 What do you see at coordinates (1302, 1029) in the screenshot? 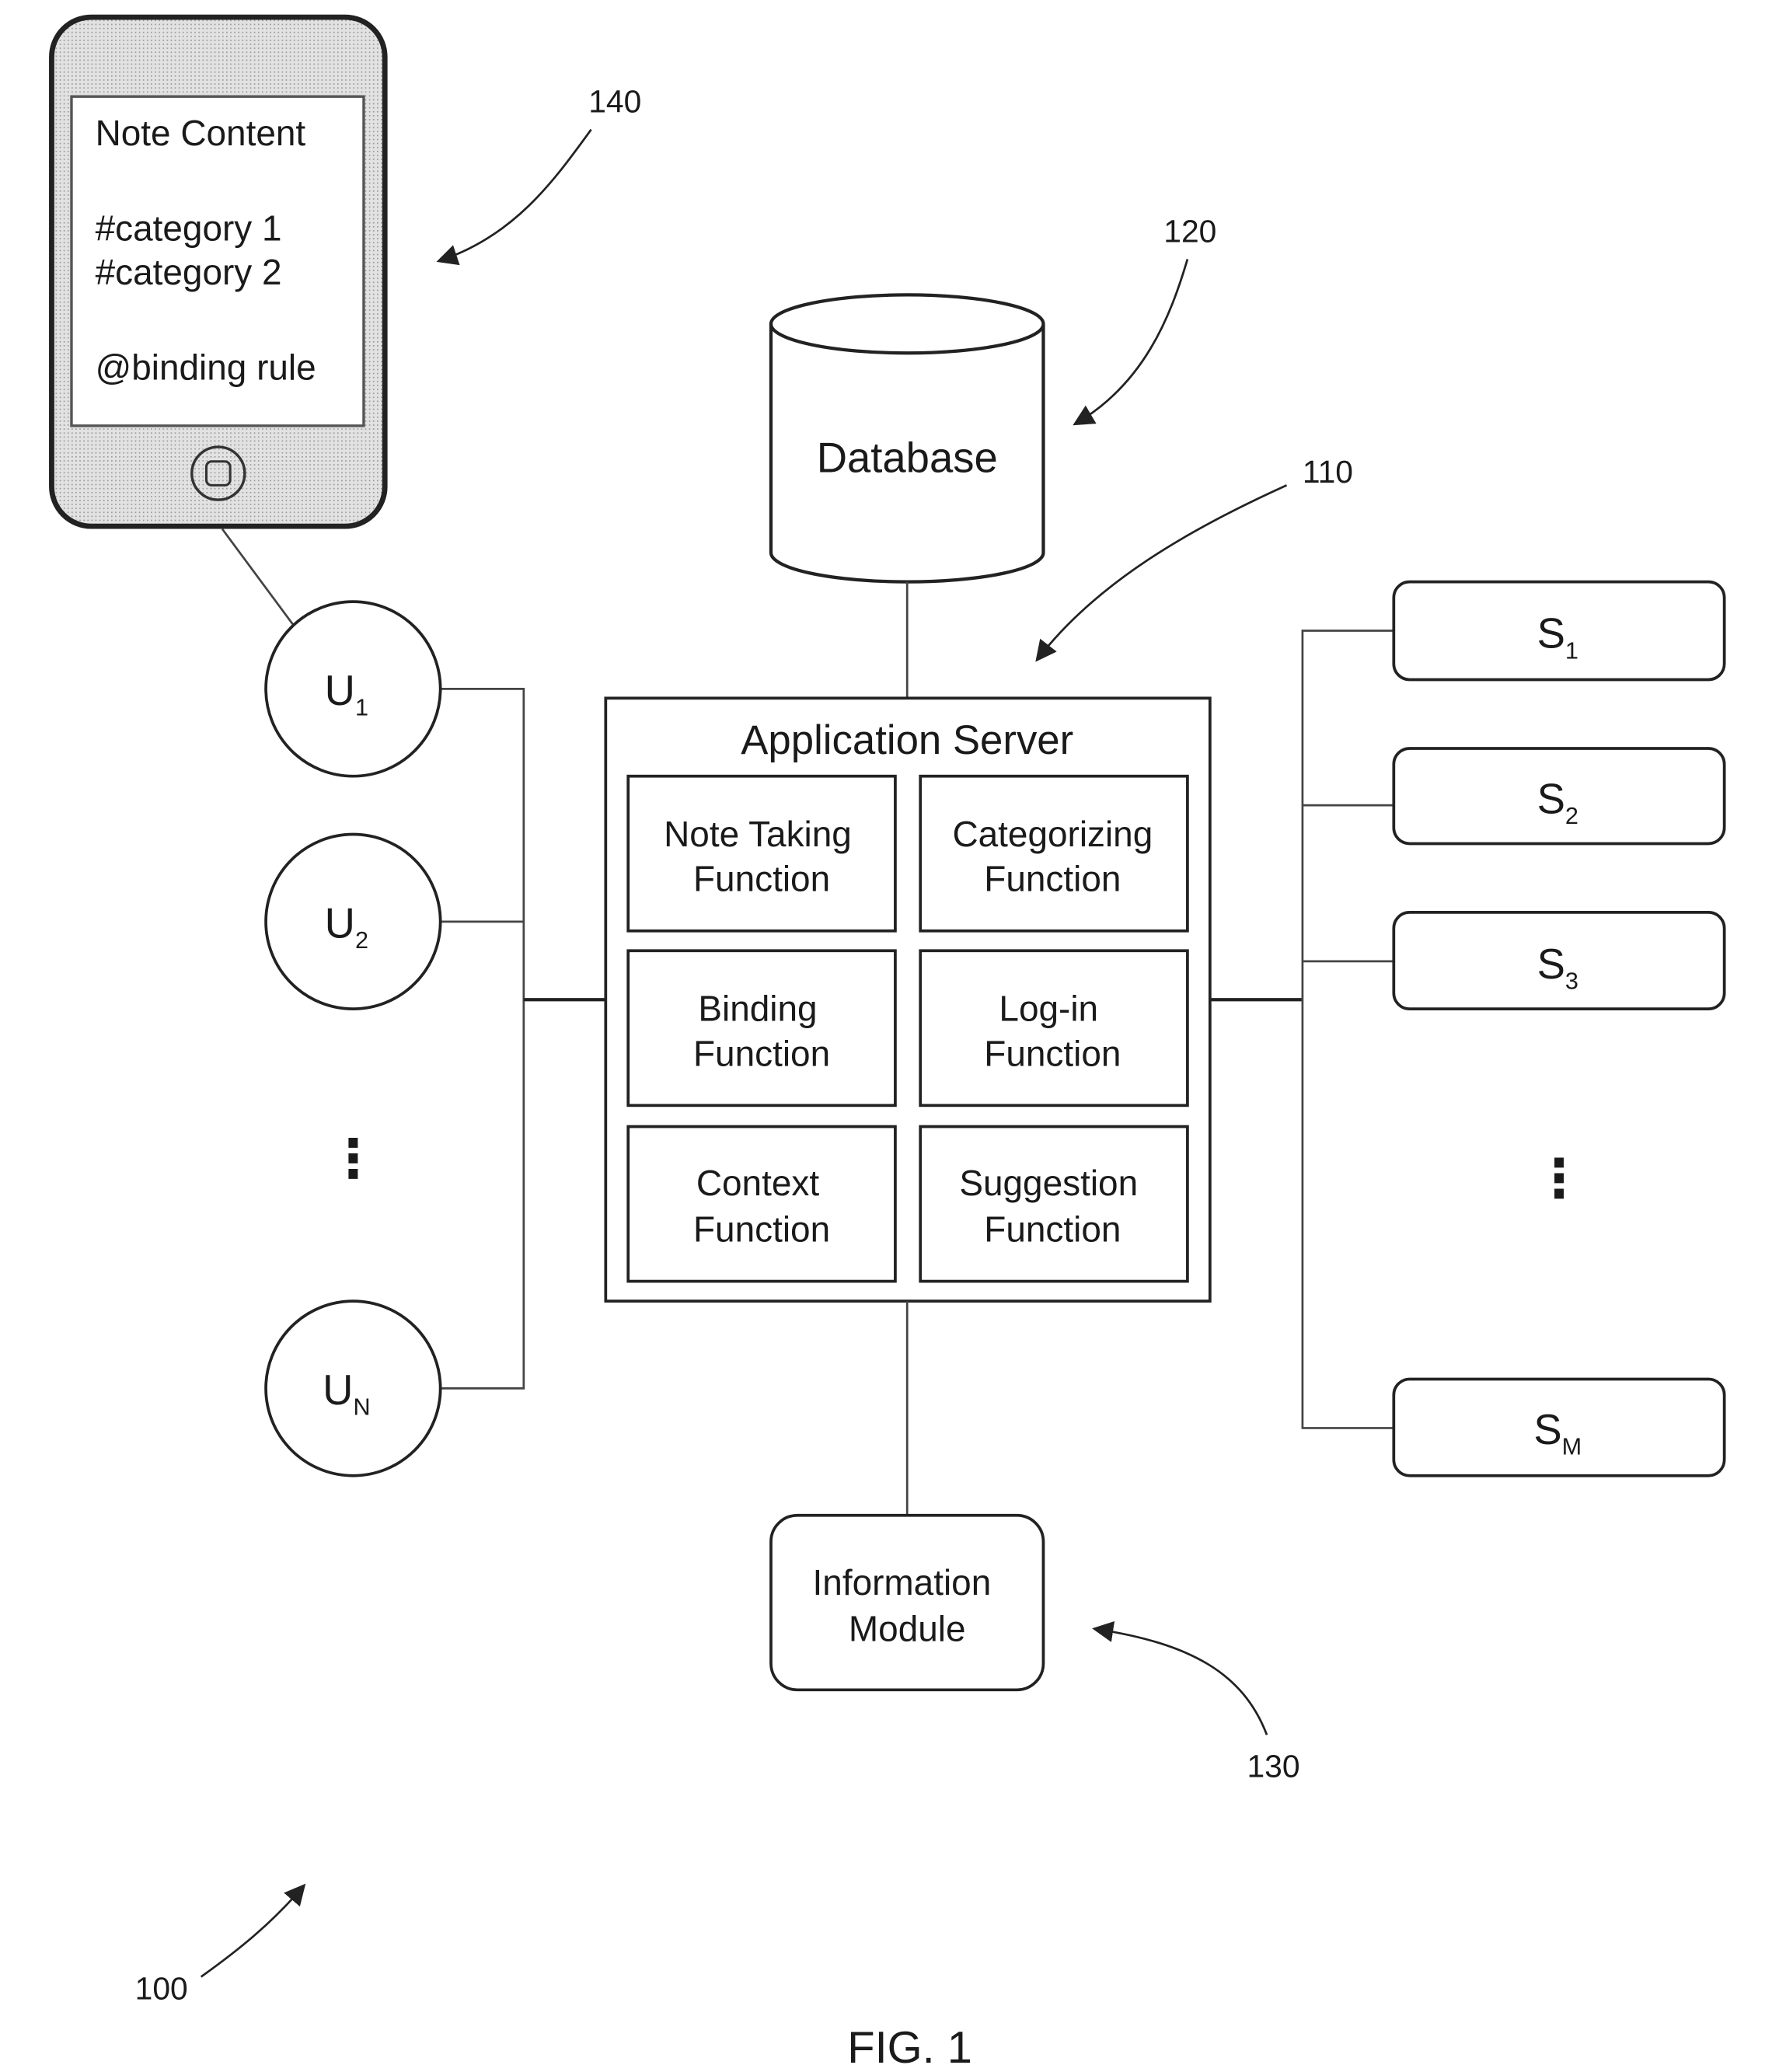
I see `service-bus` at bounding box center [1302, 1029].